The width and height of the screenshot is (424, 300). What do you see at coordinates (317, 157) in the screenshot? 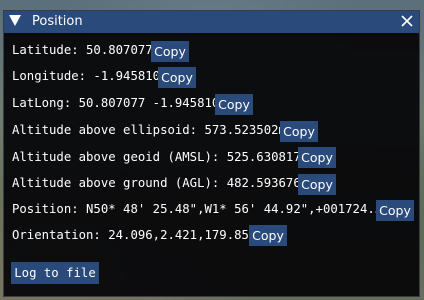
I see `copy-altitude-geoid-button: Copy` at bounding box center [317, 157].